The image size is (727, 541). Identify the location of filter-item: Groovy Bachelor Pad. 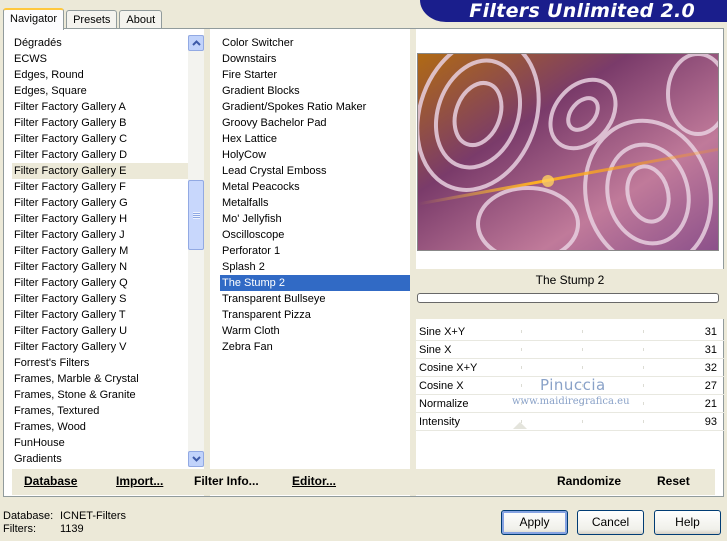
(315, 123).